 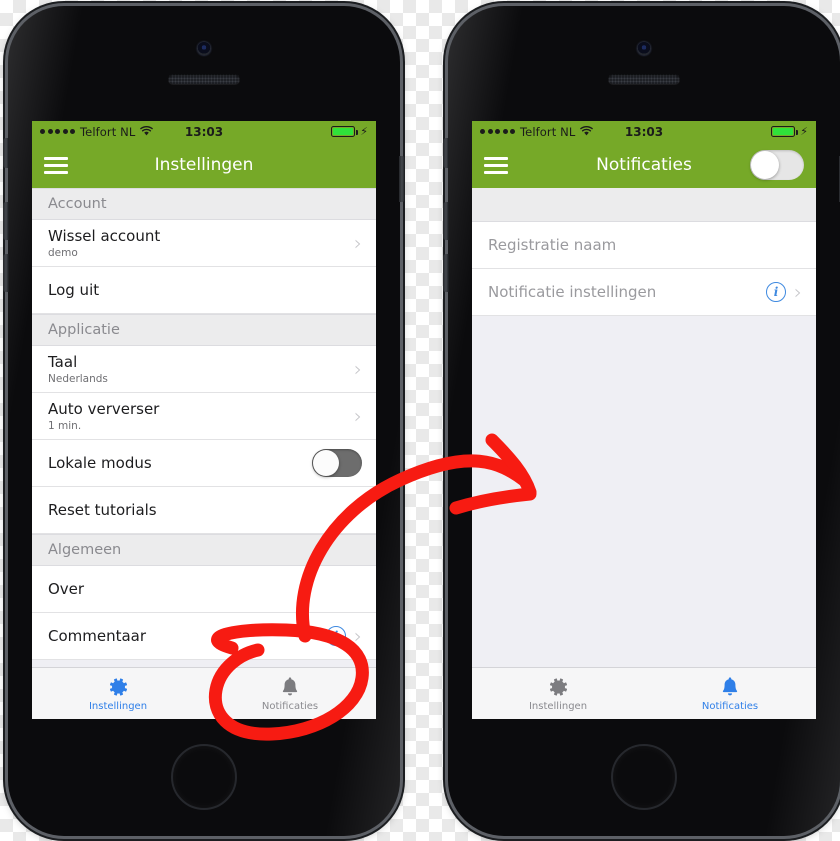 I want to click on navigation-bar-left: Instellingen, so click(x=204, y=165).